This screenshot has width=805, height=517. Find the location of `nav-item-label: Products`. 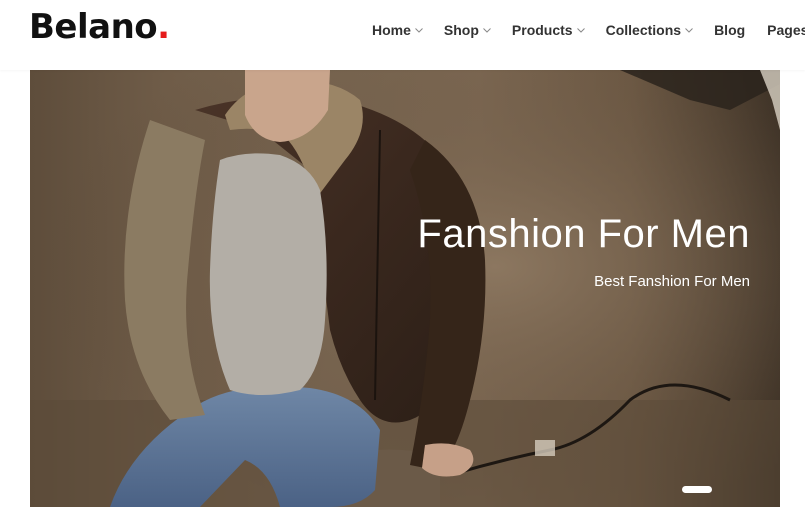

nav-item-label: Products is located at coordinates (542, 30).